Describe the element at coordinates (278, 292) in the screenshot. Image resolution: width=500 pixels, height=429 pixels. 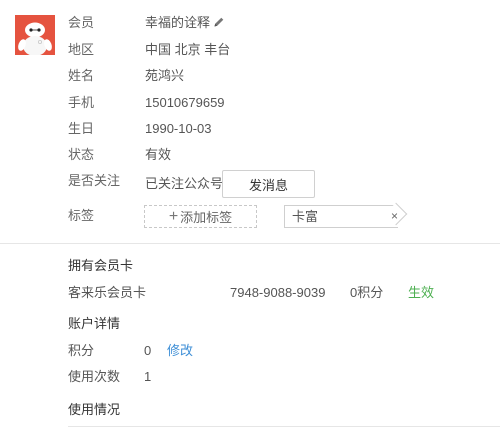
I see `member-card-number: 7948-9088-9039` at that location.